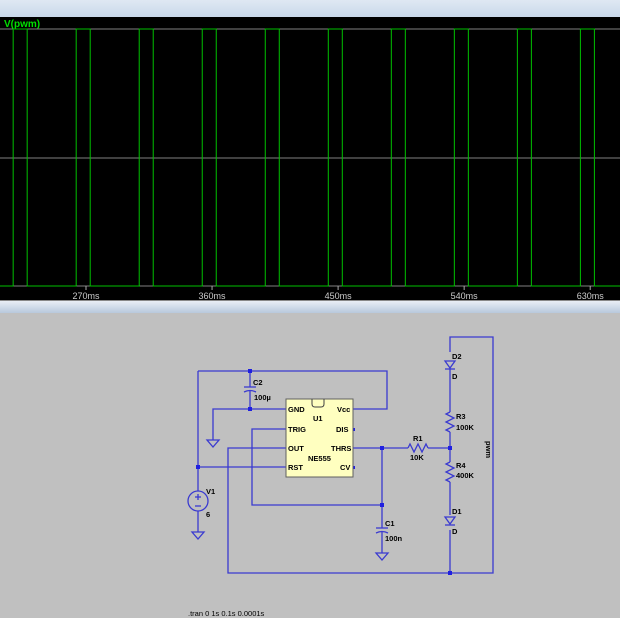 The image size is (620, 618). I want to click on r1-ref: R1, so click(418, 438).